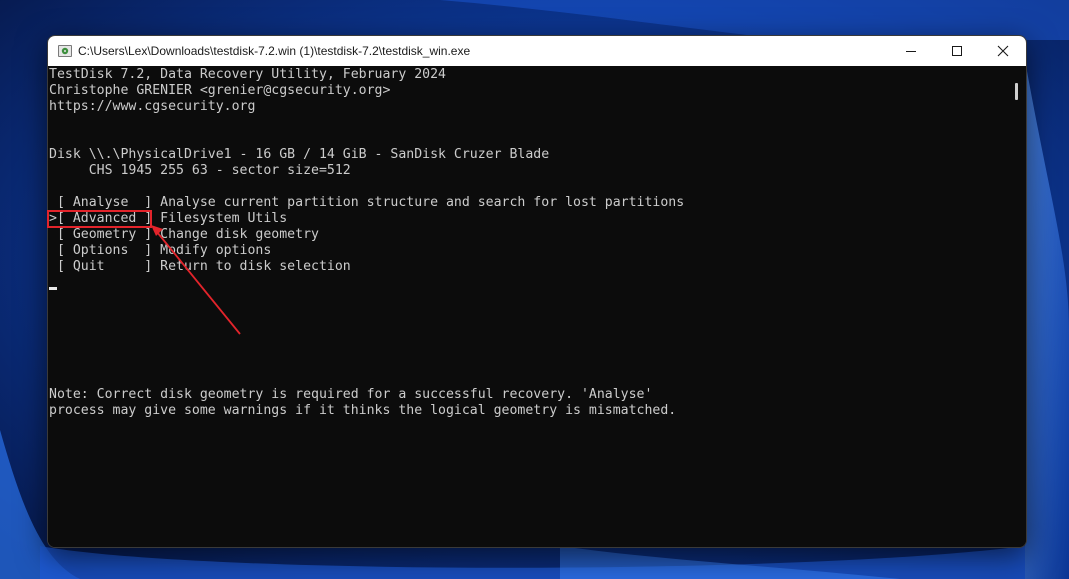  I want to click on menu-item-options: [ Options ] Modify options, so click(160, 251).